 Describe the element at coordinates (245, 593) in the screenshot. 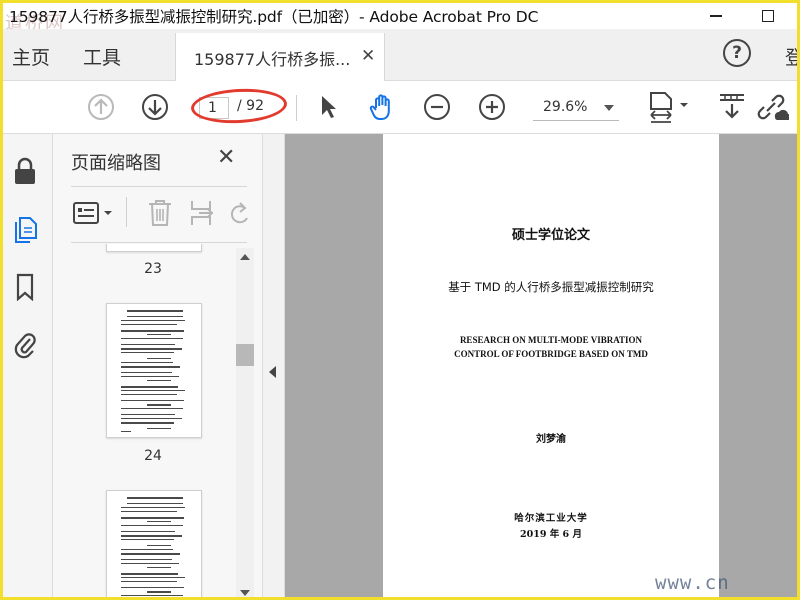

I see `scroll-down-icon` at that location.